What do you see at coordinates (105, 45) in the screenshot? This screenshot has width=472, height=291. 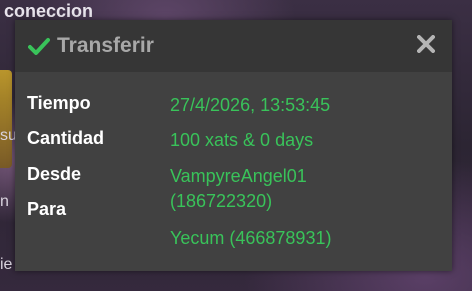 I see `dialog-title: Transferir` at bounding box center [105, 45].